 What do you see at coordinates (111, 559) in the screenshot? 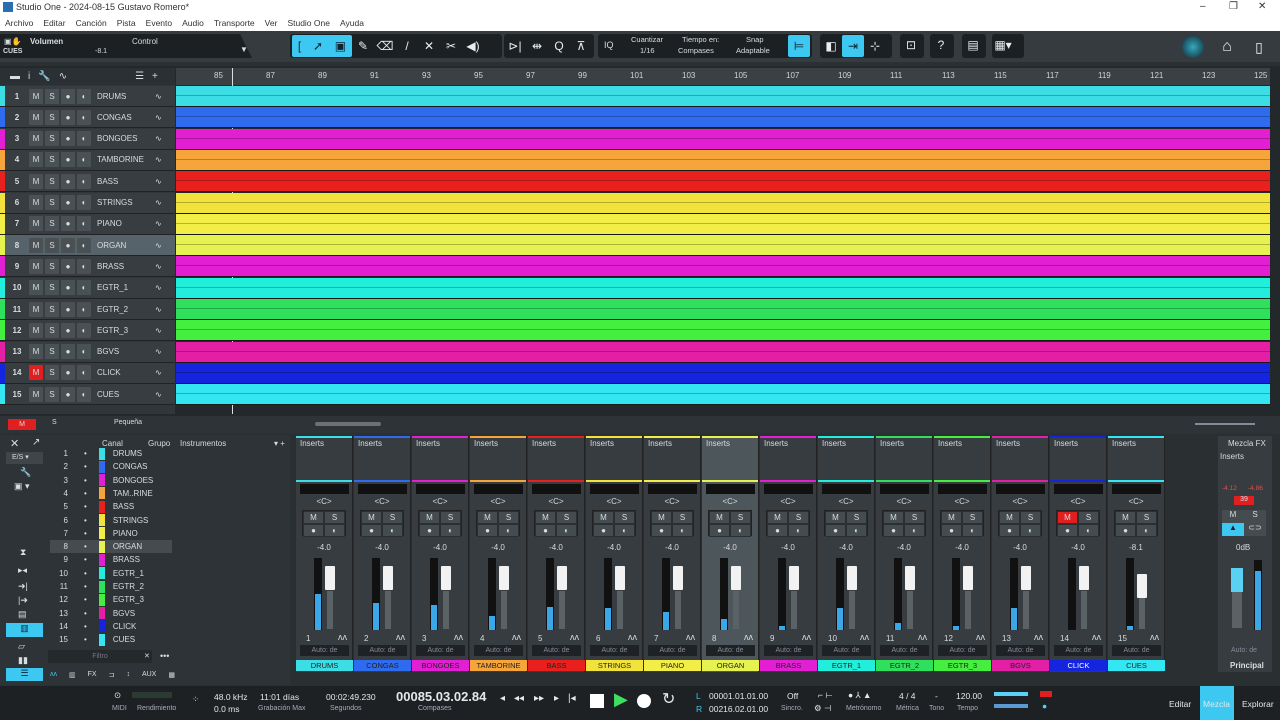
I see `channel-list-item: 9 • BRASS` at bounding box center [111, 559].